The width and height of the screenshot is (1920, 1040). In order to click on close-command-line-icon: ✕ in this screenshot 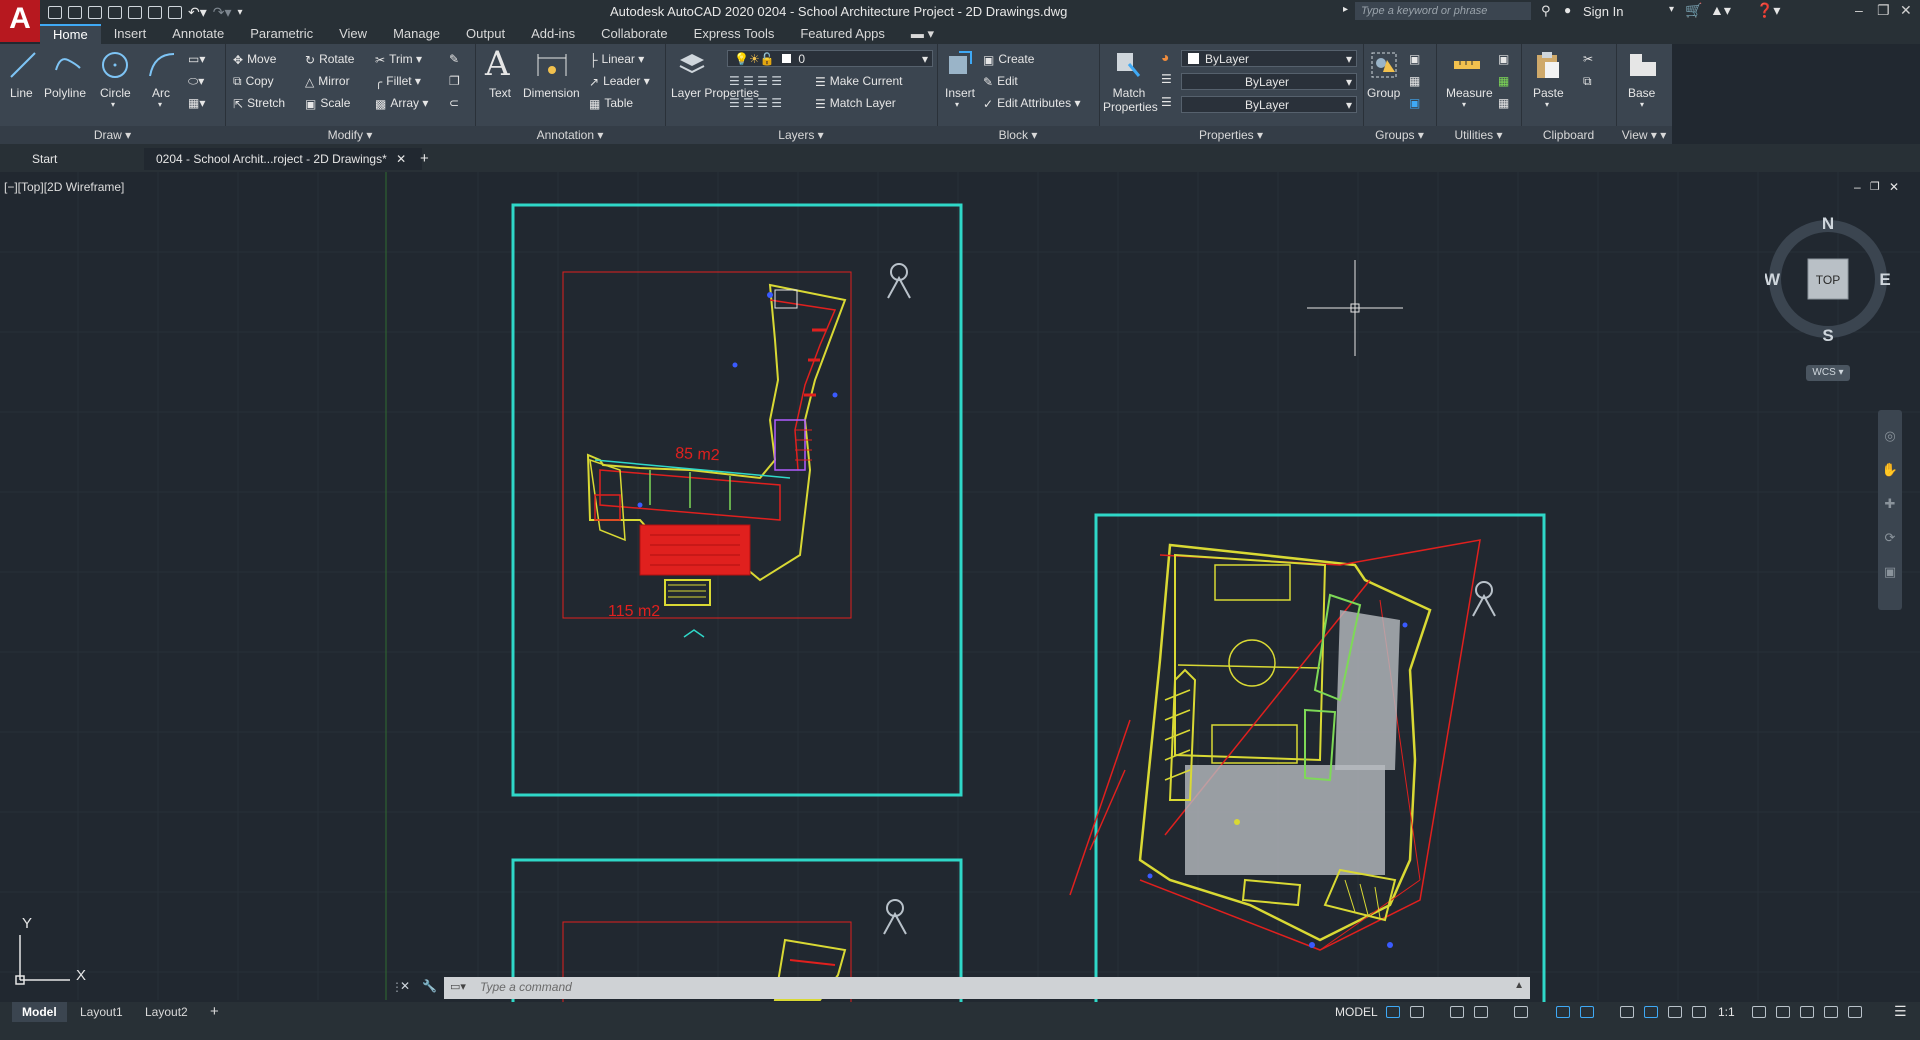, I will do `click(405, 986)`.